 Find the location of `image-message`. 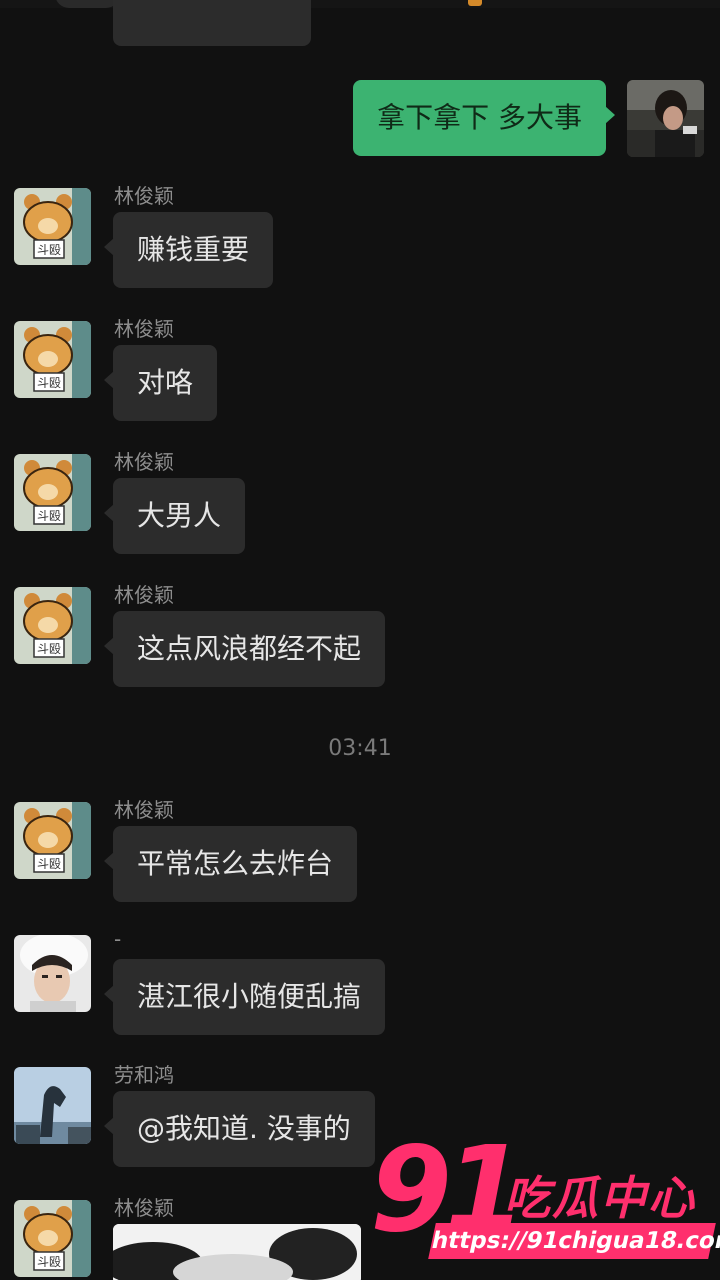

image-message is located at coordinates (237, 1252).